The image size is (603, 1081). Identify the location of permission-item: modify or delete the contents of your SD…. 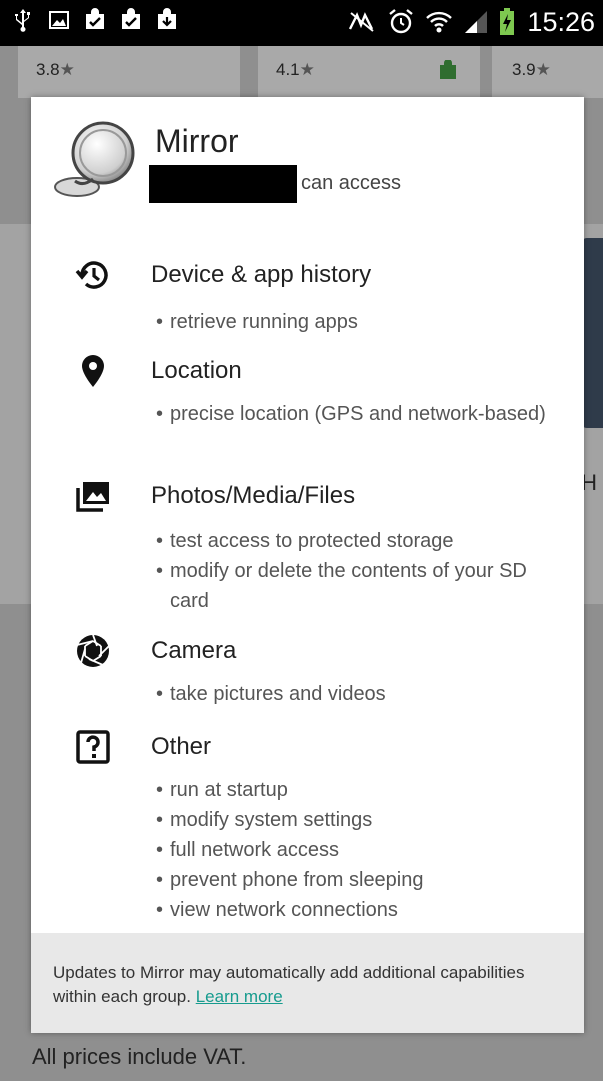
(356, 586).